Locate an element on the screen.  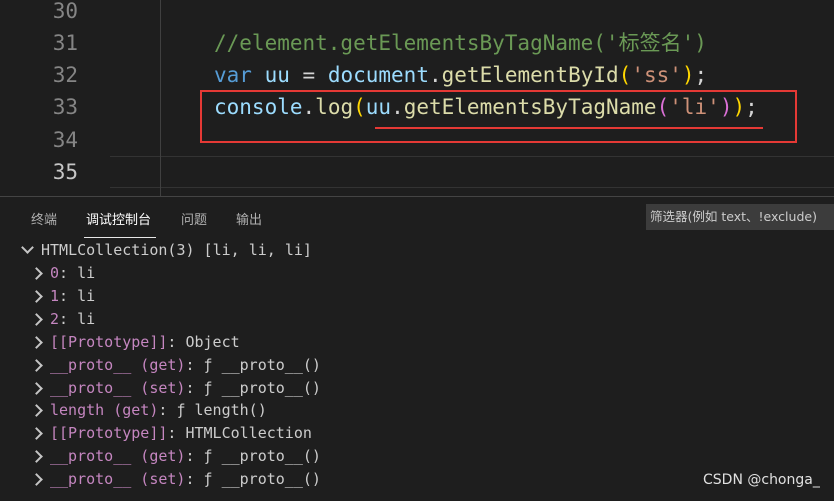
console-tree-item: [[Prototype]]: Object is located at coordinates (145, 342).